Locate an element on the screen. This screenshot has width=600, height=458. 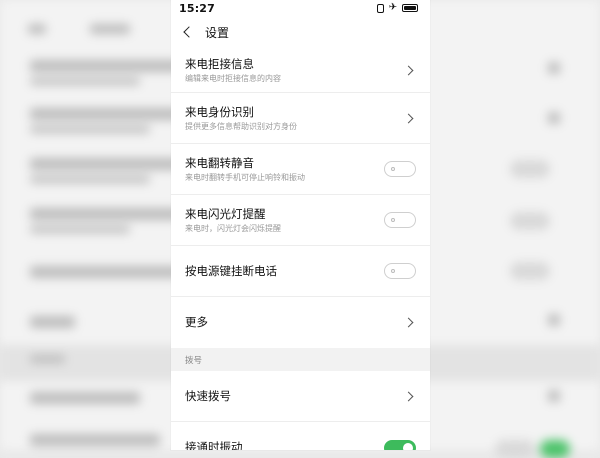
vibrate-icon is located at coordinates (380, 8).